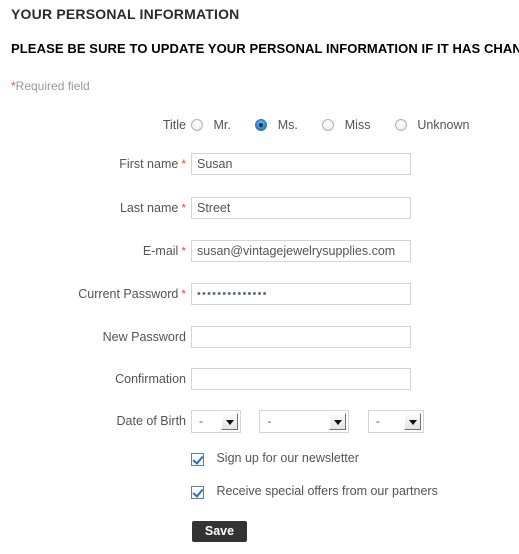 The height and width of the screenshot is (554, 519). Describe the element at coordinates (149, 164) in the screenshot. I see `first-name-label-text: First name` at that location.